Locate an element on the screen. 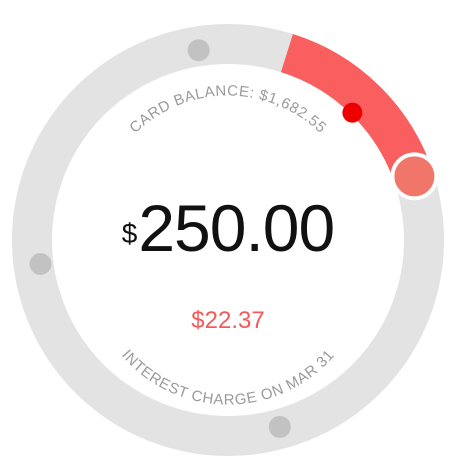 Image resolution: width=456 pixels, height=456 pixels. interest-amount: $22.37 is located at coordinates (228, 320).